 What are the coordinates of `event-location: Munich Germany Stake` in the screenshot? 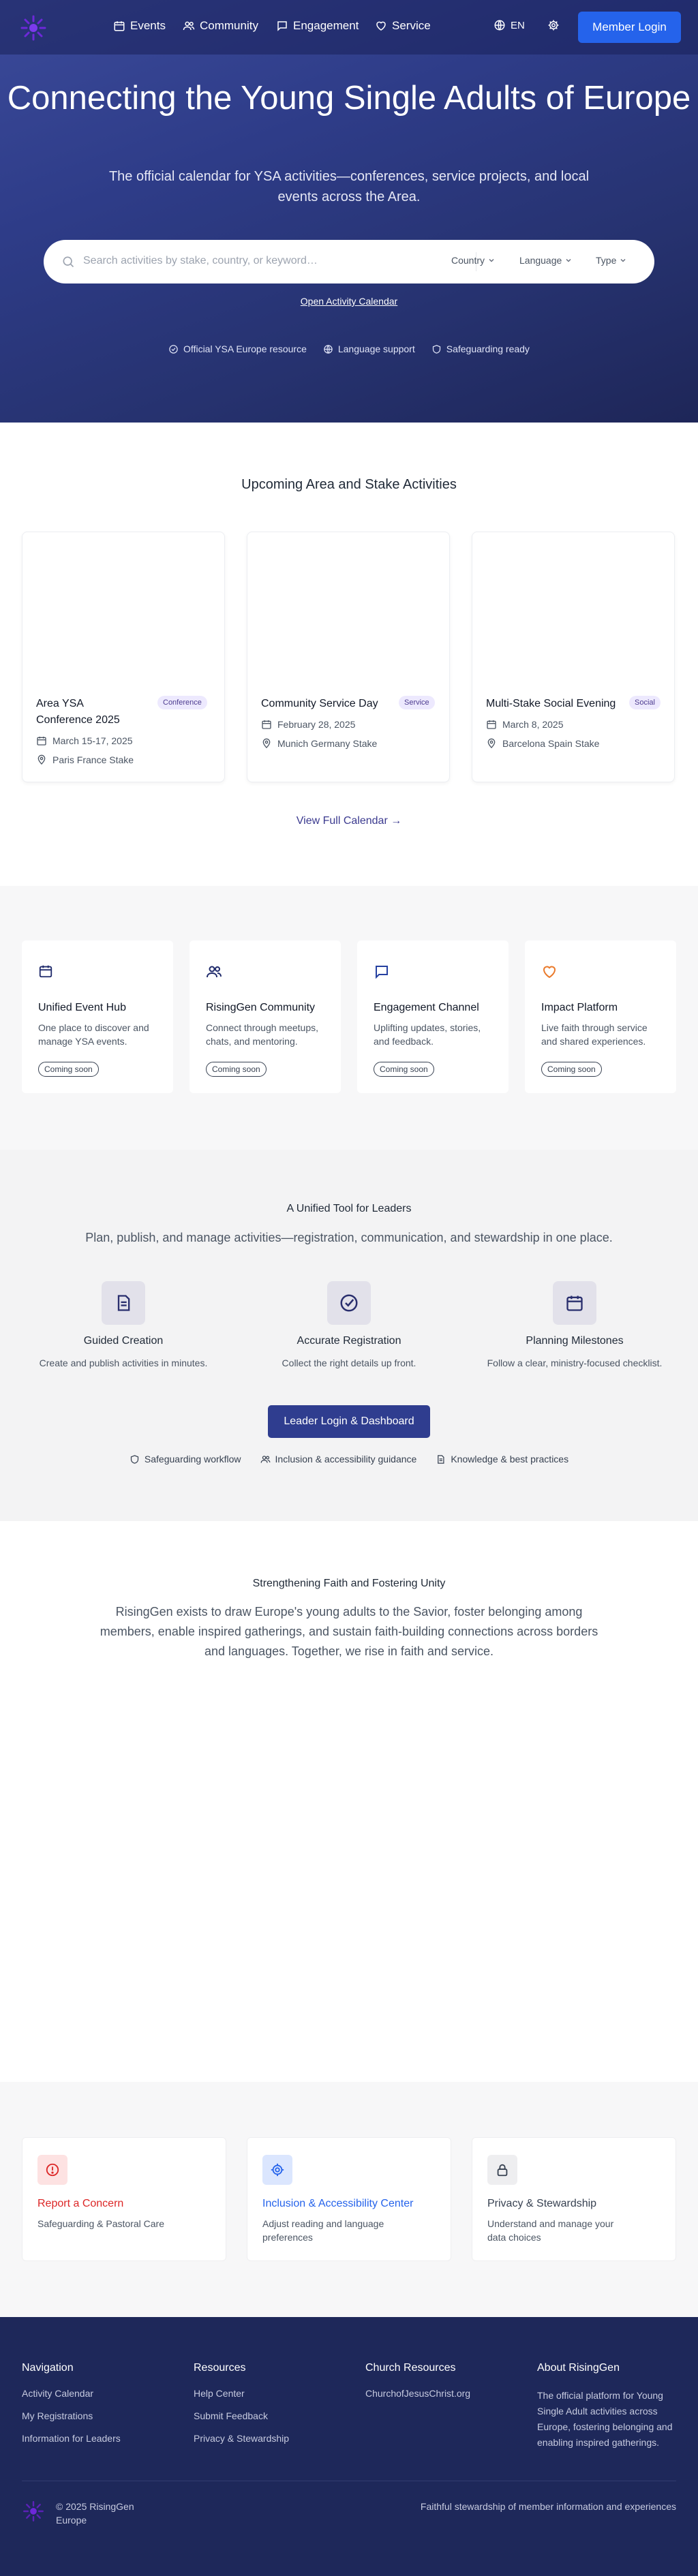 It's located at (319, 743).